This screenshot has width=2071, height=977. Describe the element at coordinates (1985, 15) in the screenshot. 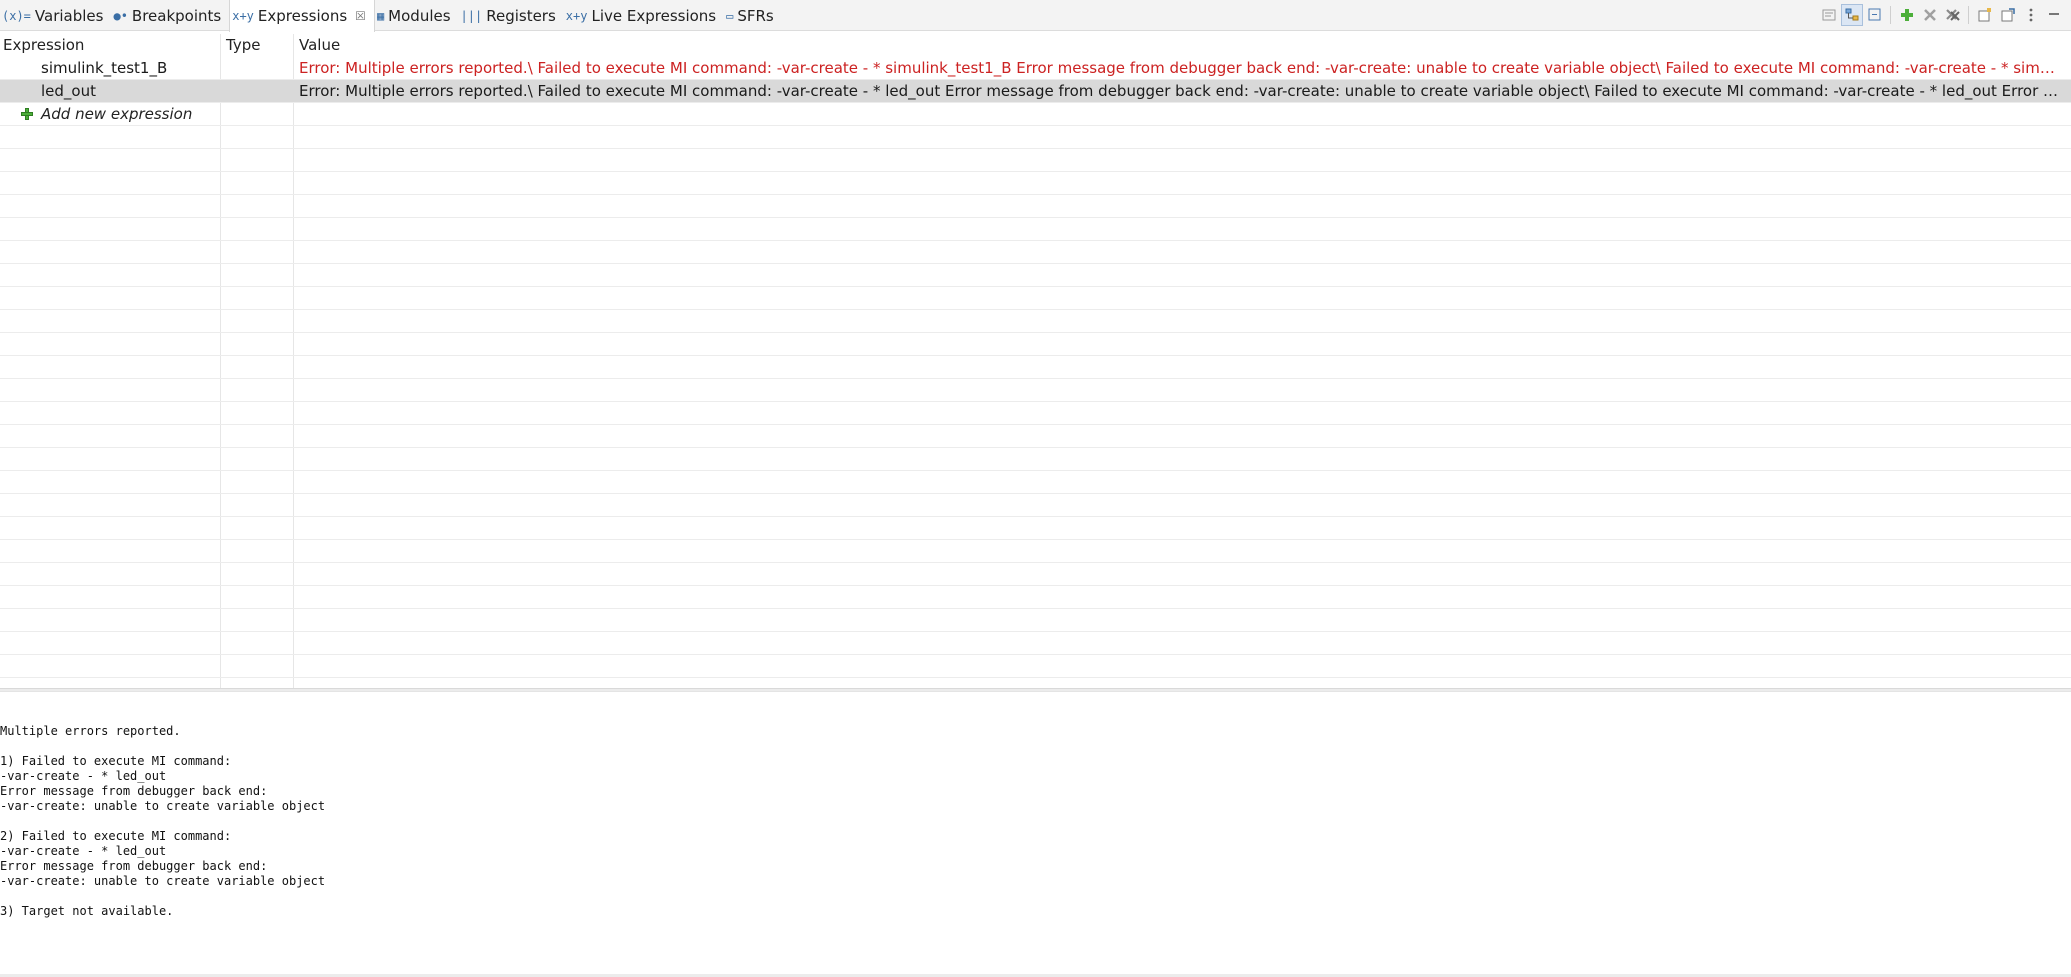

I see `new-view-icon` at that location.